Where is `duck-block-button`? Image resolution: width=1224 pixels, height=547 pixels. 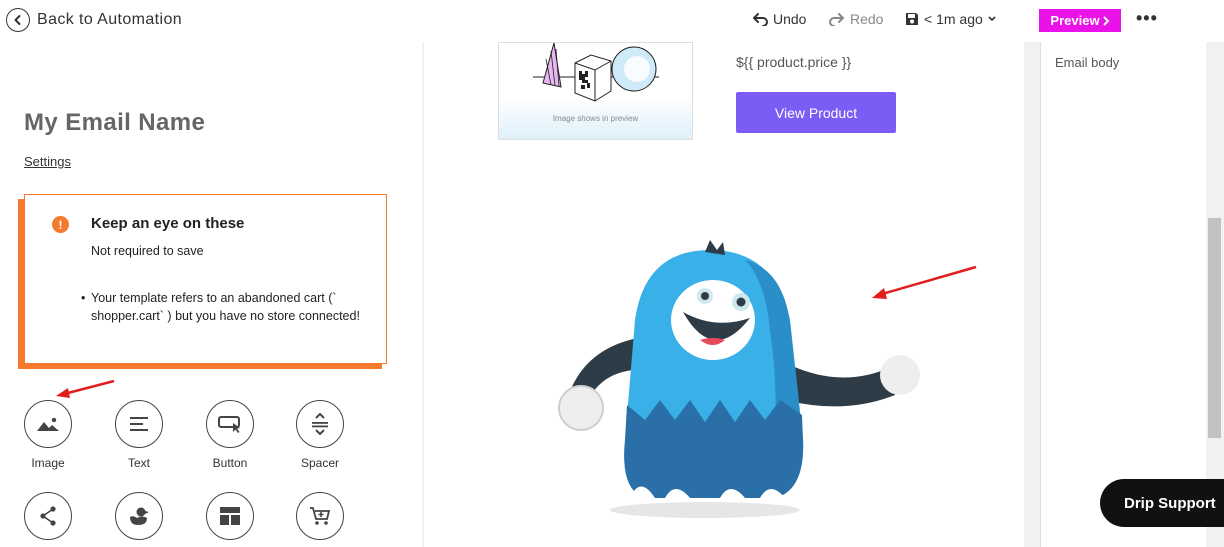
duck-block-button is located at coordinates (139, 516).